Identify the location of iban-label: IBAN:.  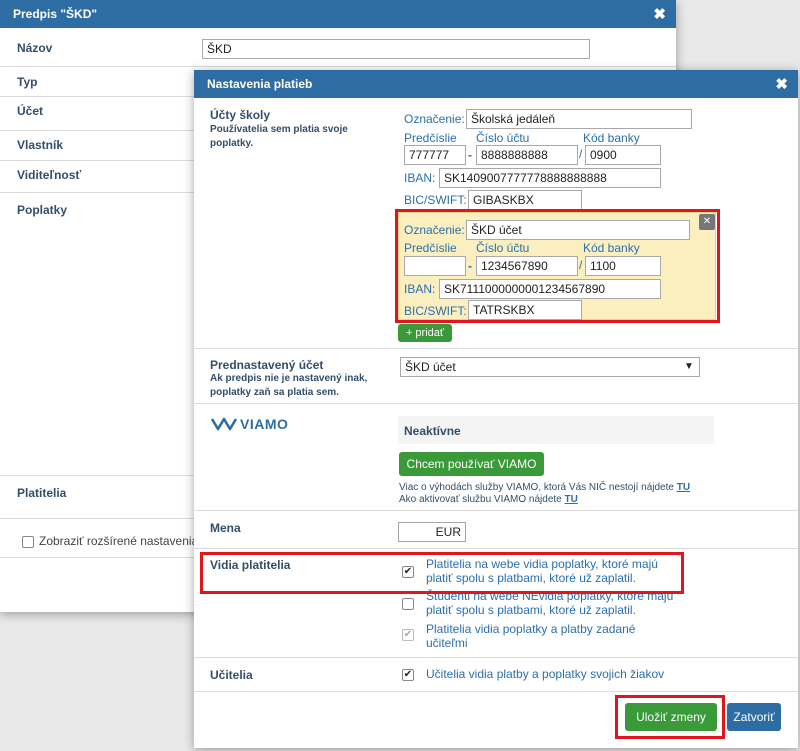
(420, 178).